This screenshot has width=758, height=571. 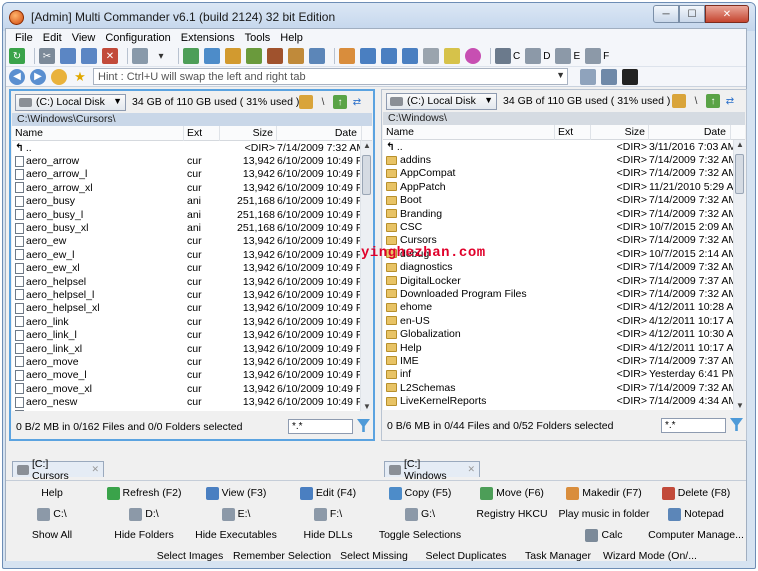 What do you see at coordinates (564, 387) in the screenshot?
I see `folder-row: L2Schemas <DIR> 7/14/2009 7:32 AM` at bounding box center [564, 387].